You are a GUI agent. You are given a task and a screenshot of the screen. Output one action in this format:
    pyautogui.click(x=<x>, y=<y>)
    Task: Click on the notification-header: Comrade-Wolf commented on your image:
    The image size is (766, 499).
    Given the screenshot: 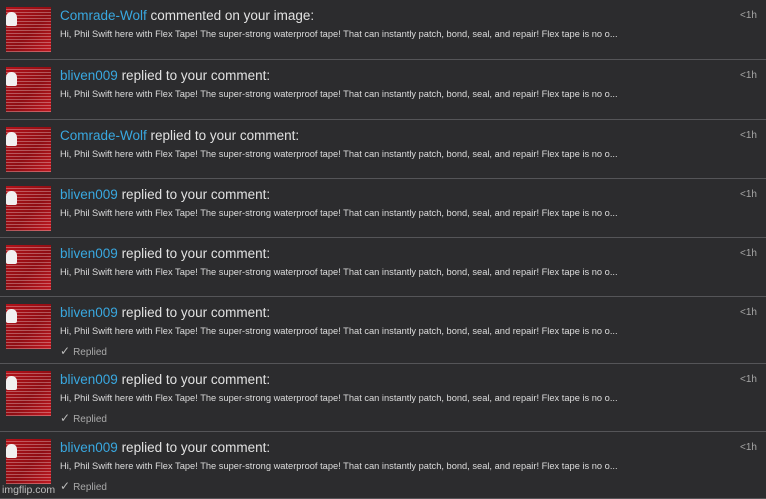 What is the action you would take?
    pyautogui.click(x=187, y=15)
    